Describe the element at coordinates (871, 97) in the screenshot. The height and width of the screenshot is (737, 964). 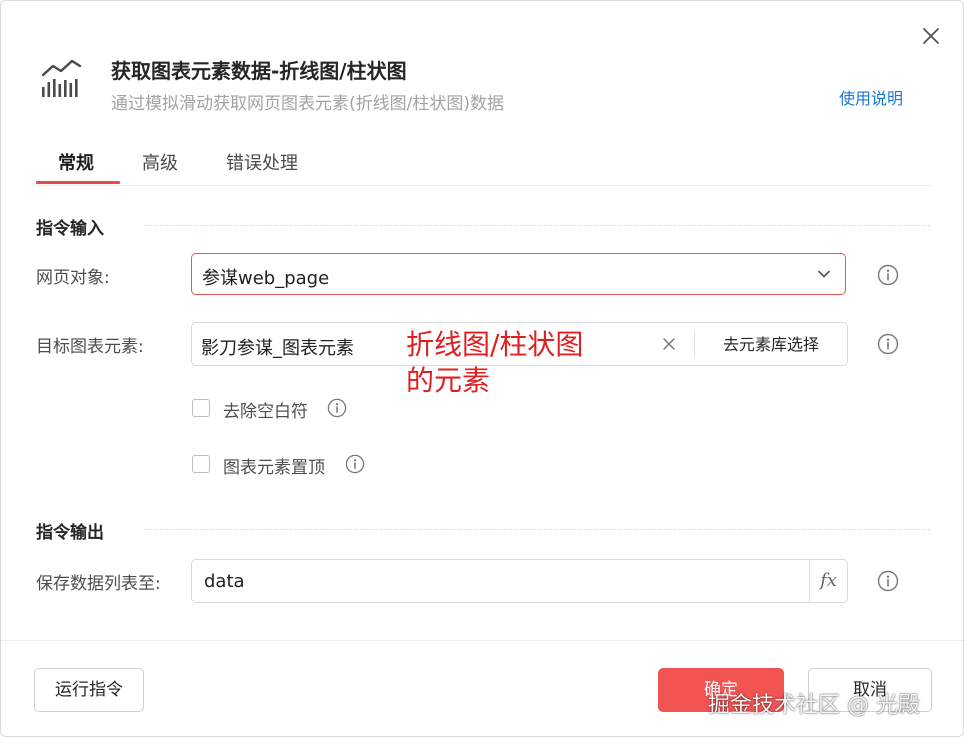
I see `help-link: 使用说明` at that location.